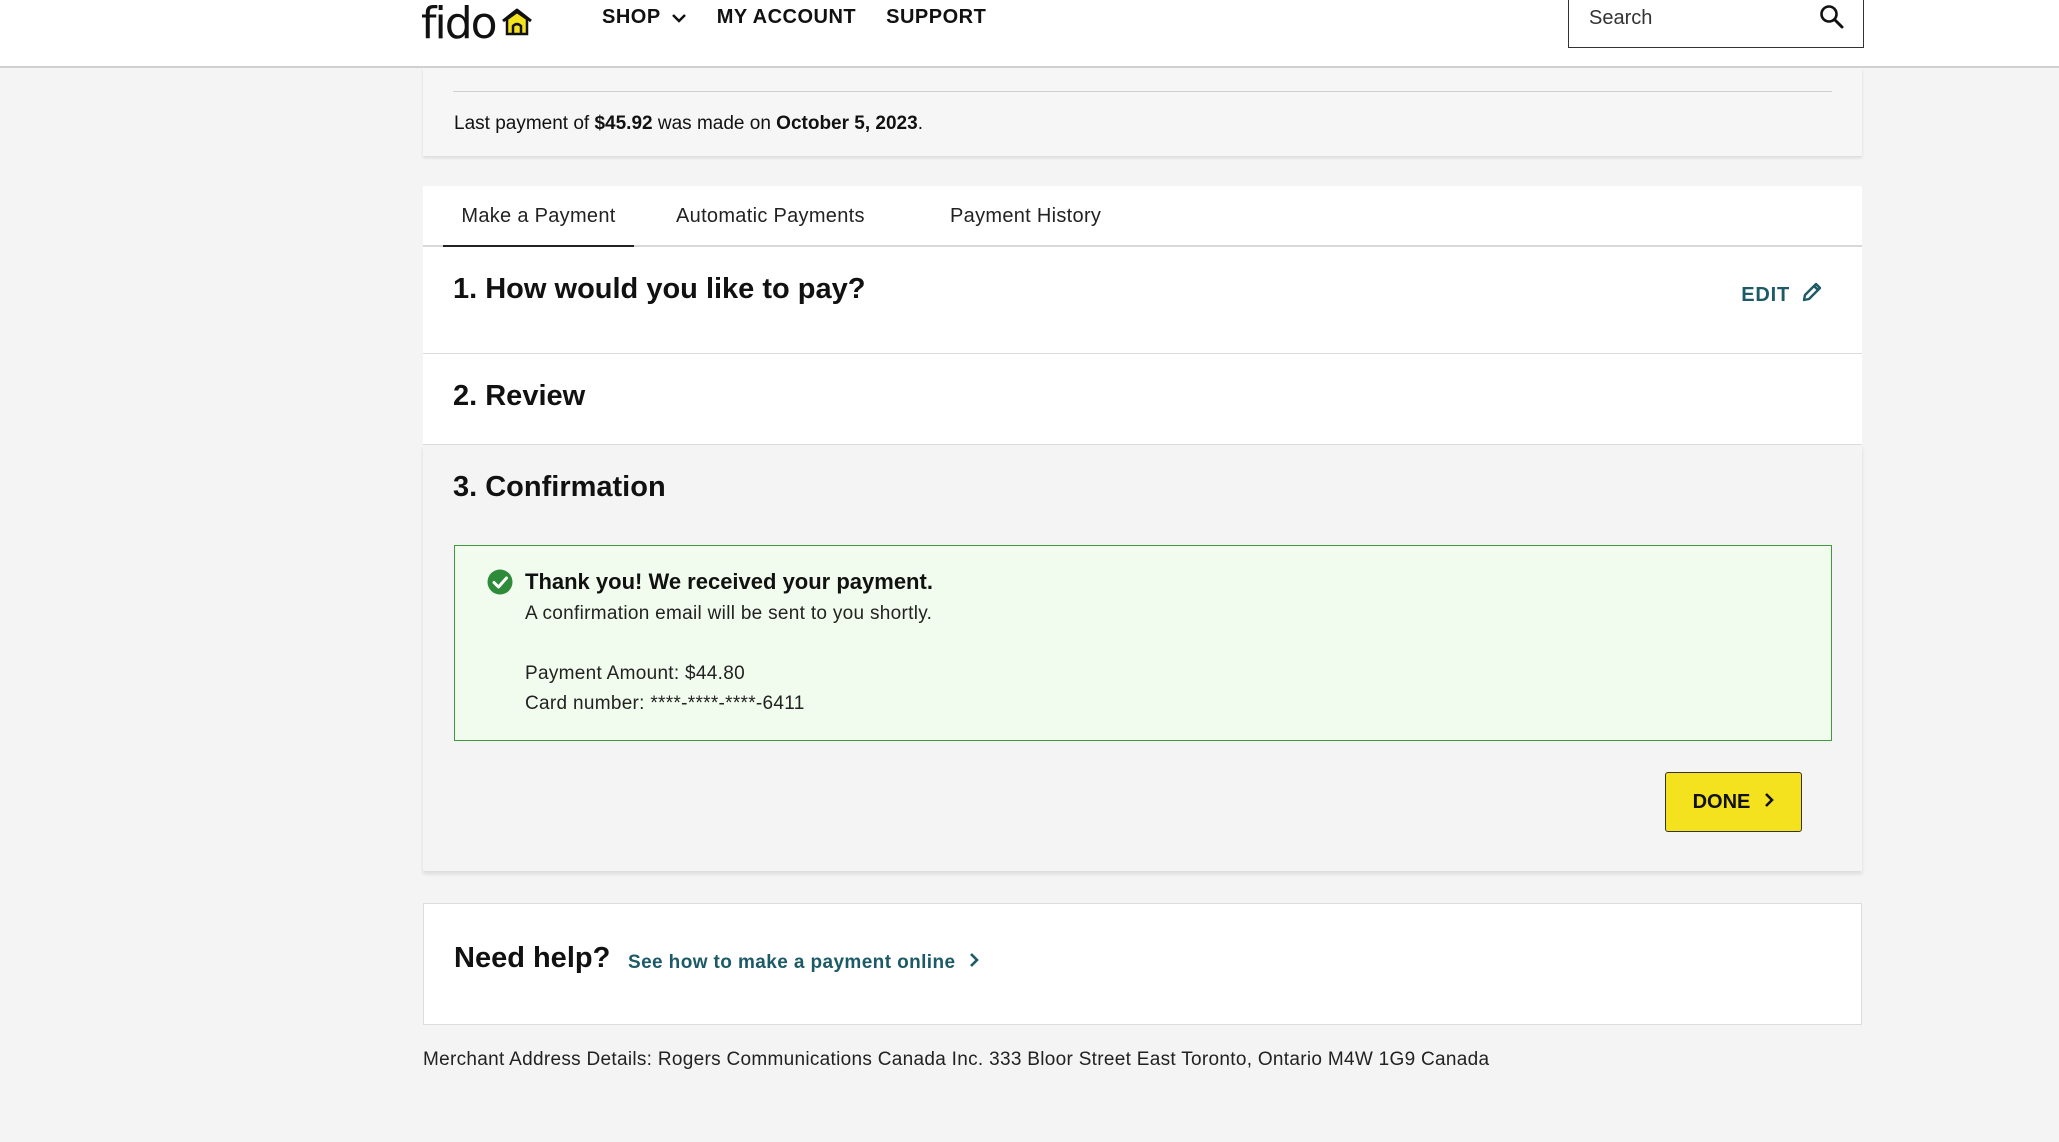 This screenshot has width=2059, height=1142. I want to click on card-number: Card number: ****-****-****-6411, so click(665, 703).